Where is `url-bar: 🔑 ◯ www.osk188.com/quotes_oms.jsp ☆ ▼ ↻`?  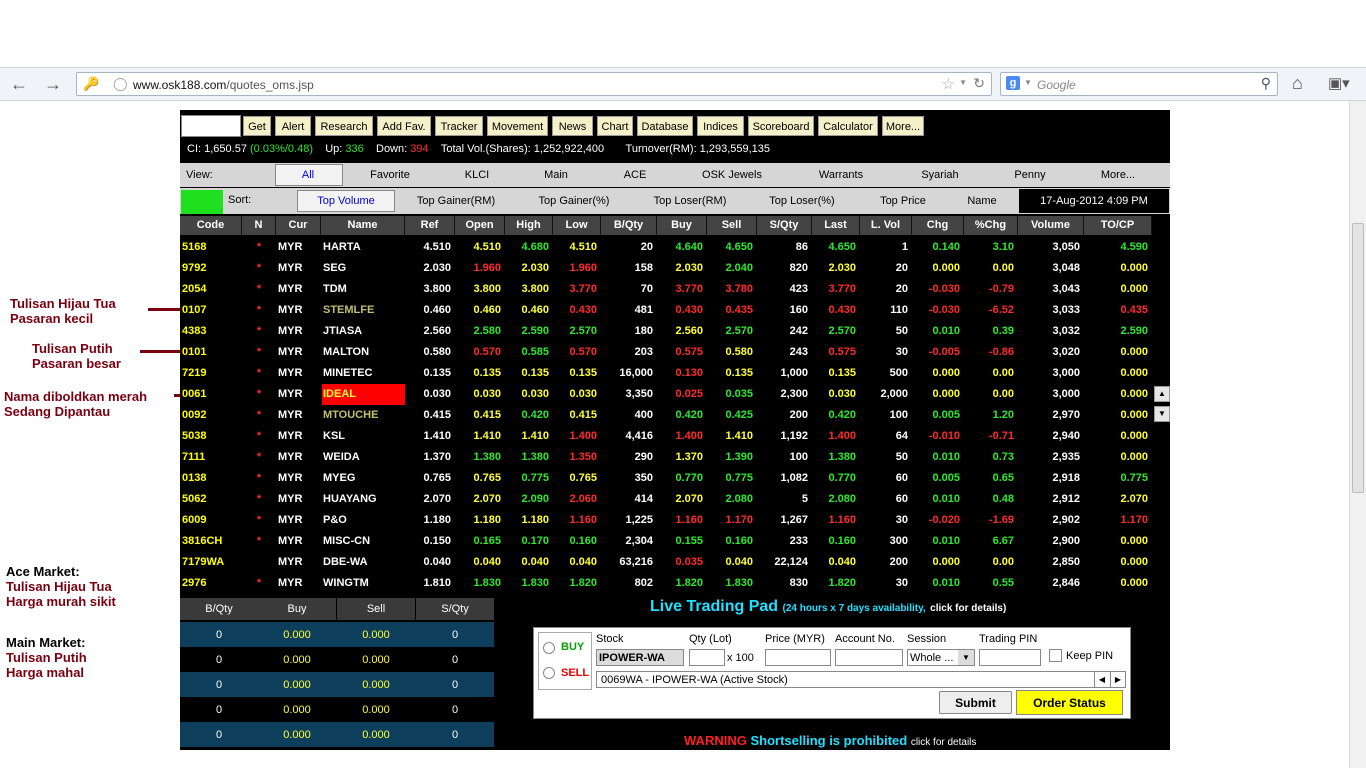 url-bar: 🔑 ◯ www.osk188.com/quotes_oms.jsp ☆ ▼ ↻ is located at coordinates (534, 84).